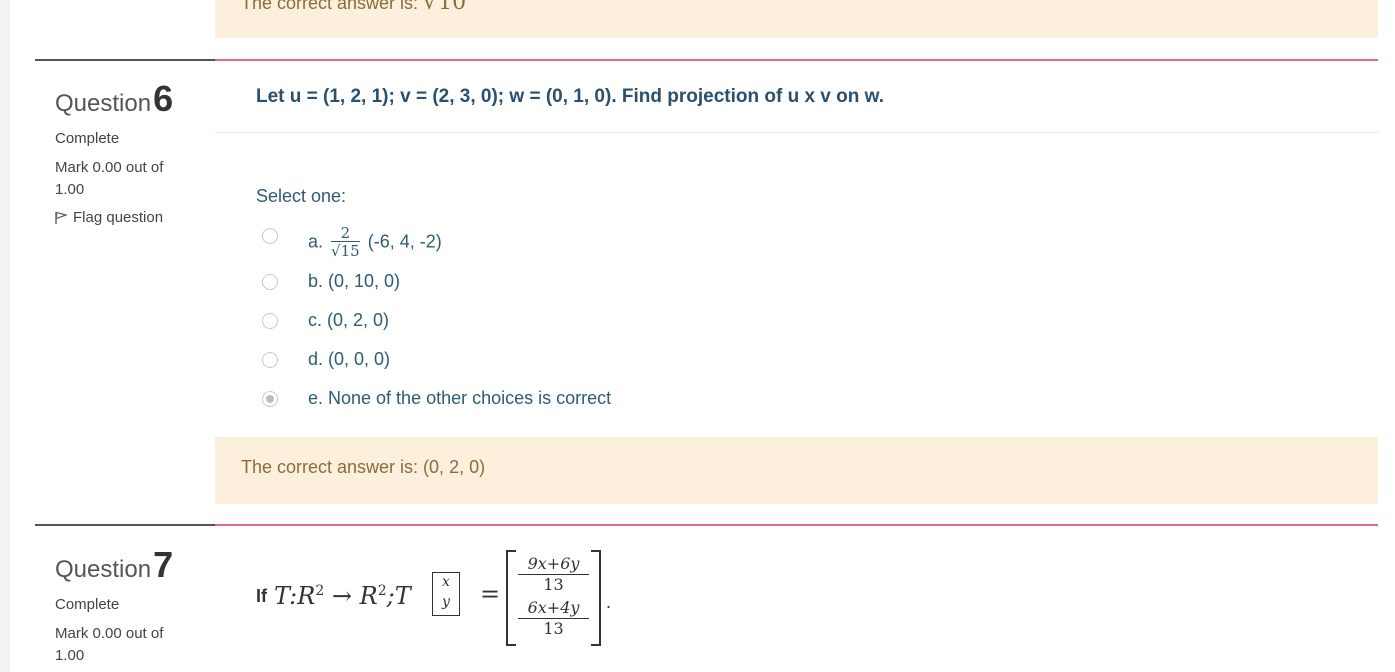 The width and height of the screenshot is (1395, 672). Describe the element at coordinates (553, 618) in the screenshot. I see `matrix-entry-2: 6x+4y 13` at that location.